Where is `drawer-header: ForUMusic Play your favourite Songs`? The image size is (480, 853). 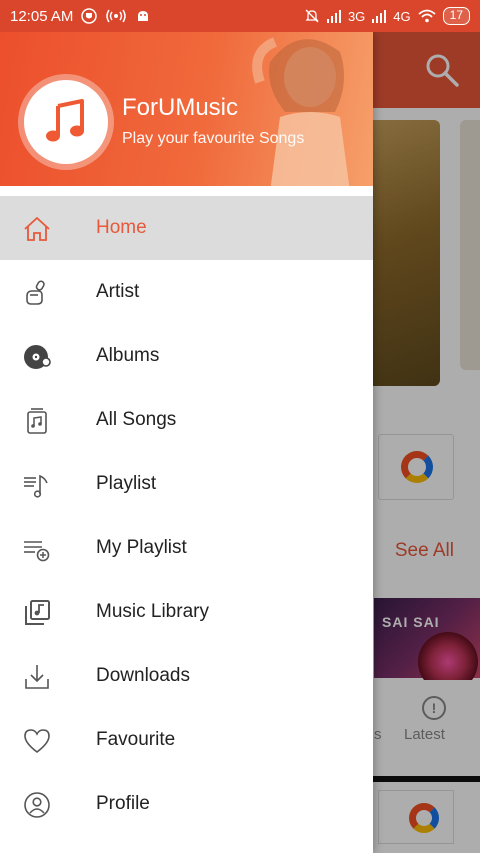
drawer-header: ForUMusic Play your favourite Songs is located at coordinates (186, 109).